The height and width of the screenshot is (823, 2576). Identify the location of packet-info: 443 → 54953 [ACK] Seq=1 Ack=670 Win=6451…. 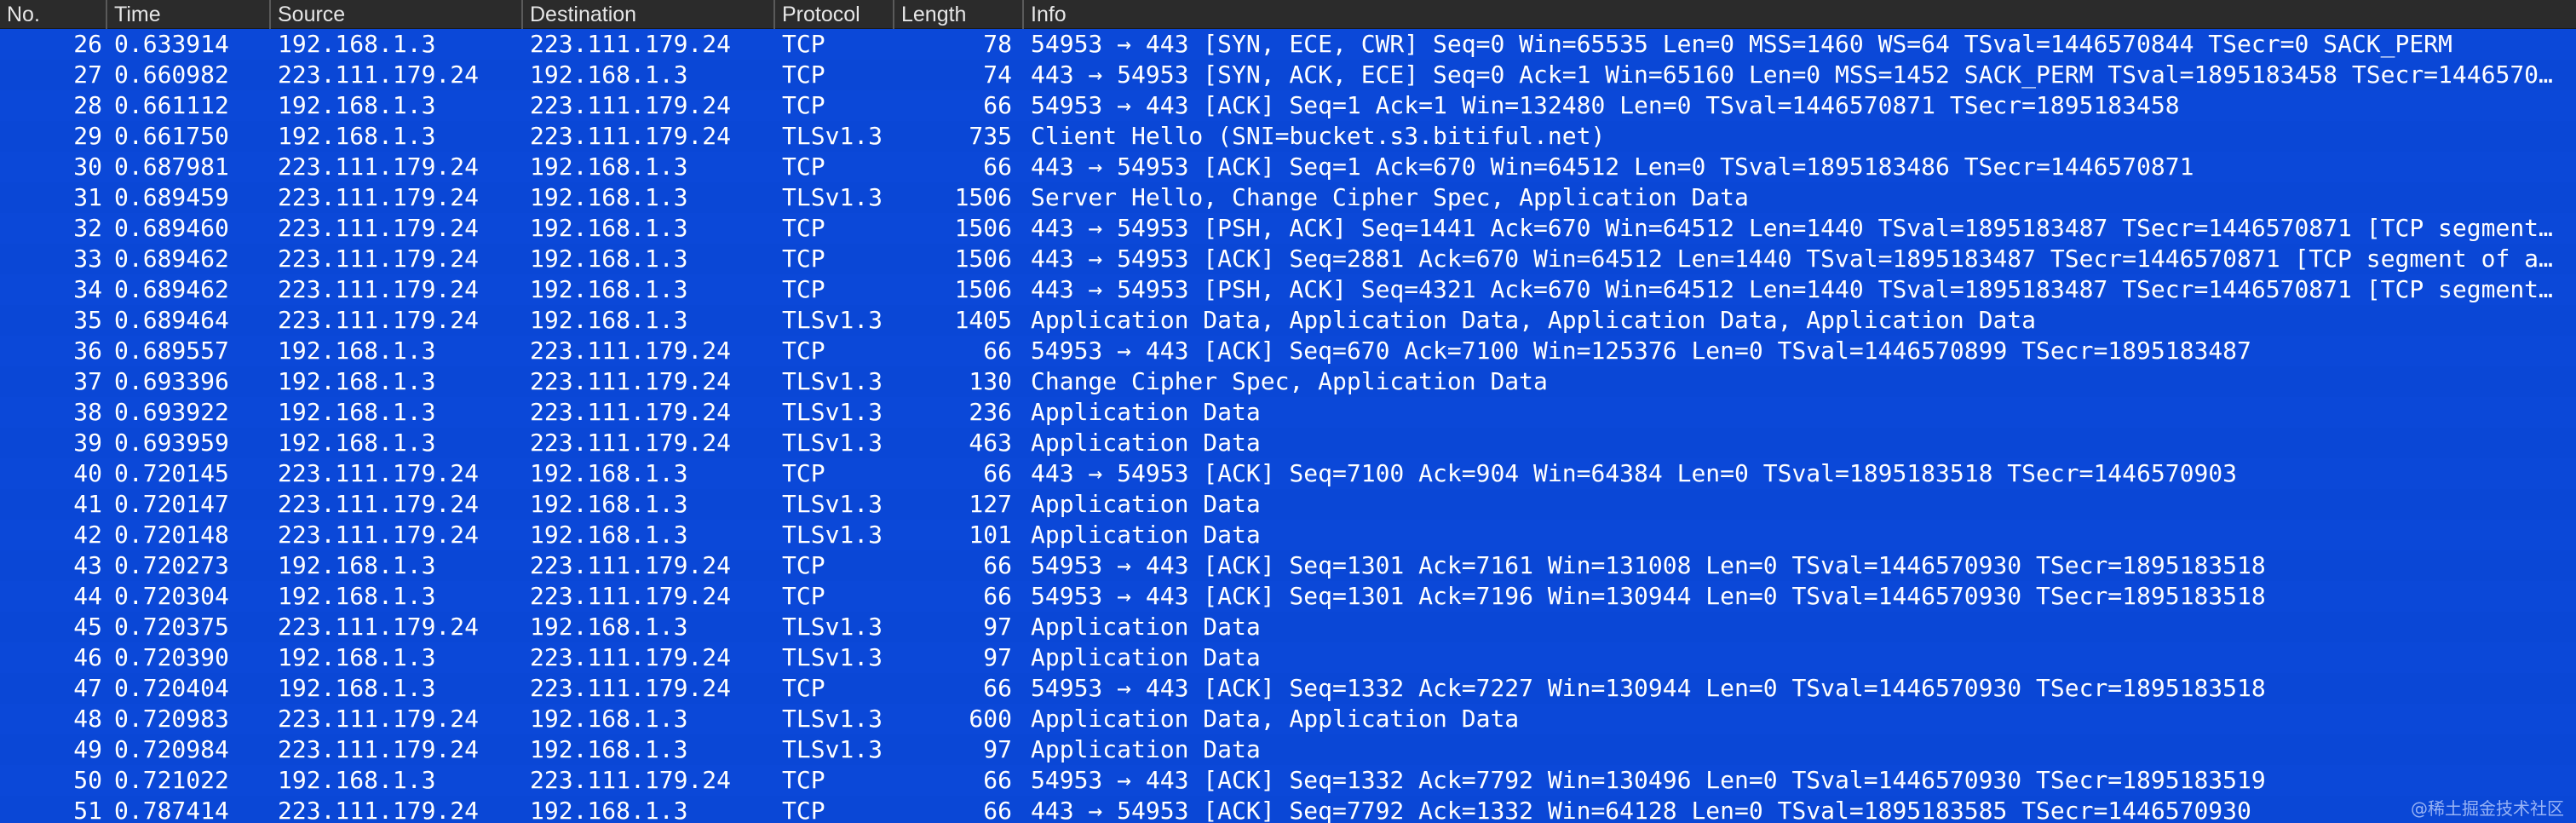
(1612, 167).